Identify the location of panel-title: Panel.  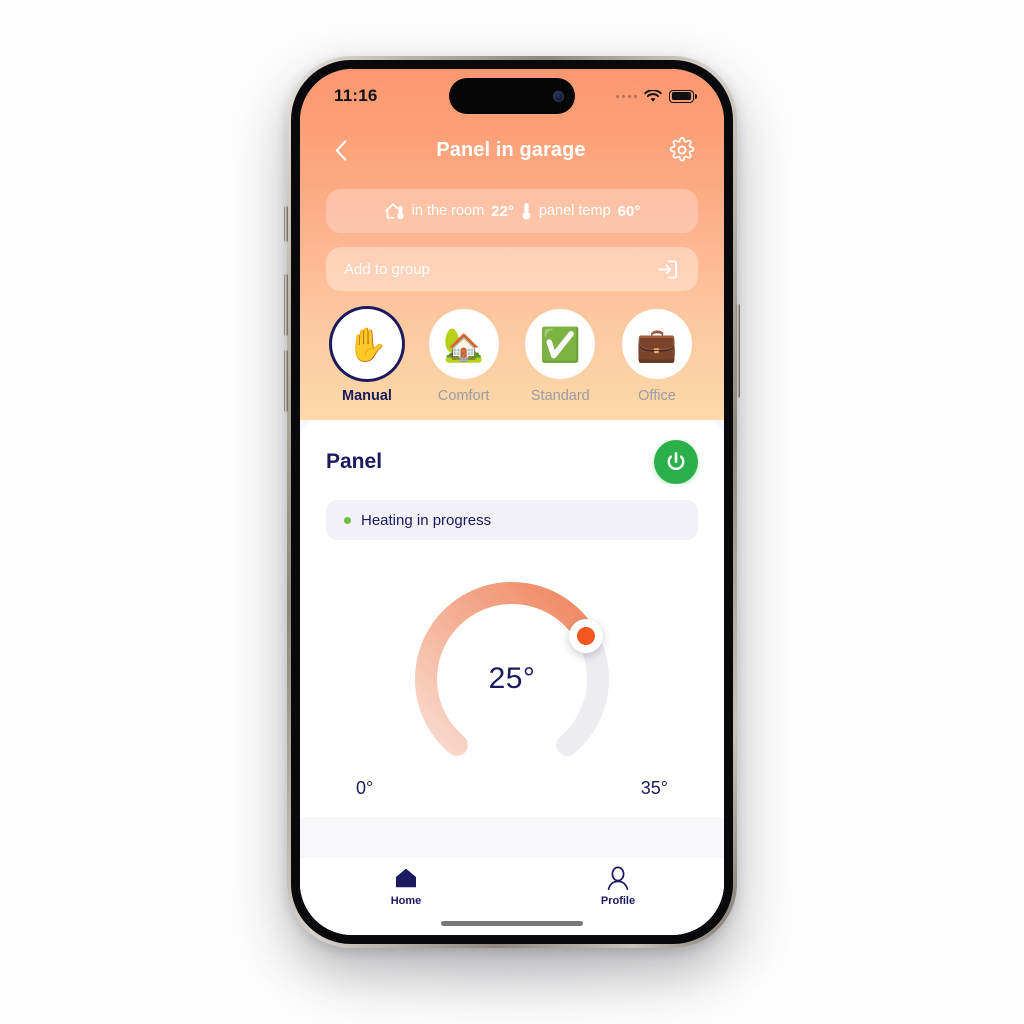
(354, 461).